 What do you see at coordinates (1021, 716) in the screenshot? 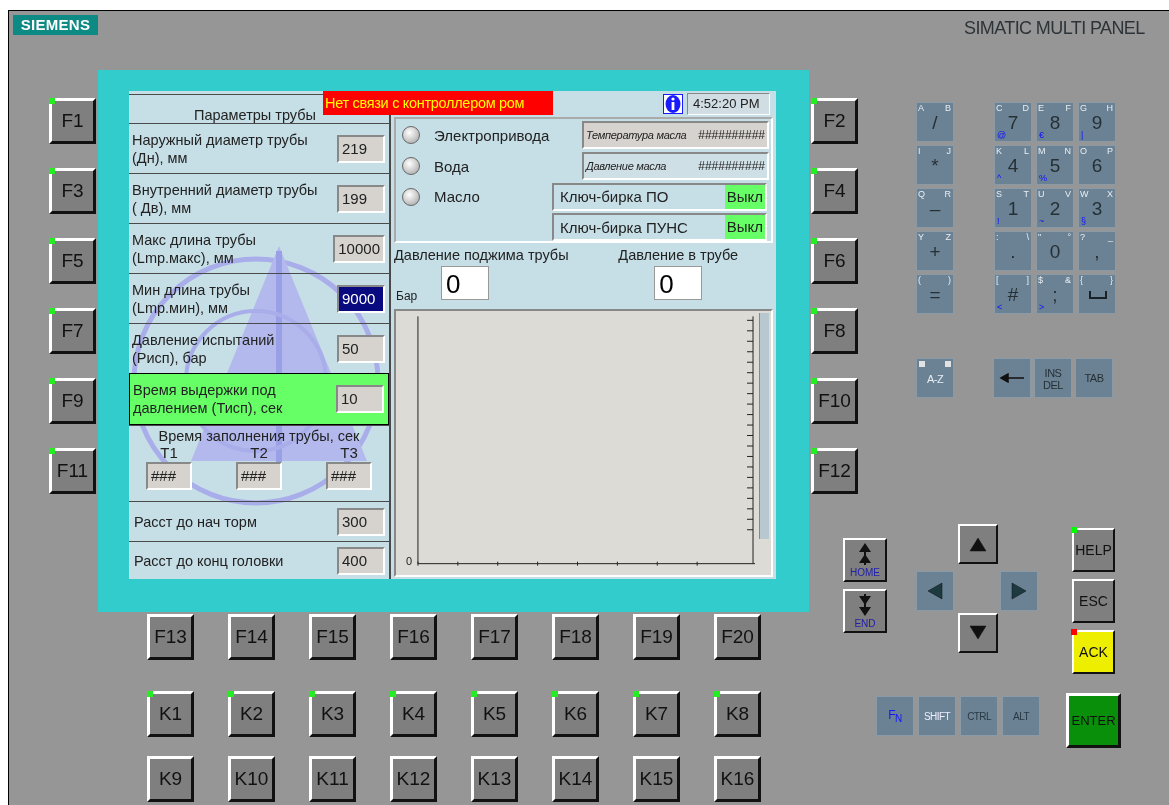
I see `modifier-key: ALT` at bounding box center [1021, 716].